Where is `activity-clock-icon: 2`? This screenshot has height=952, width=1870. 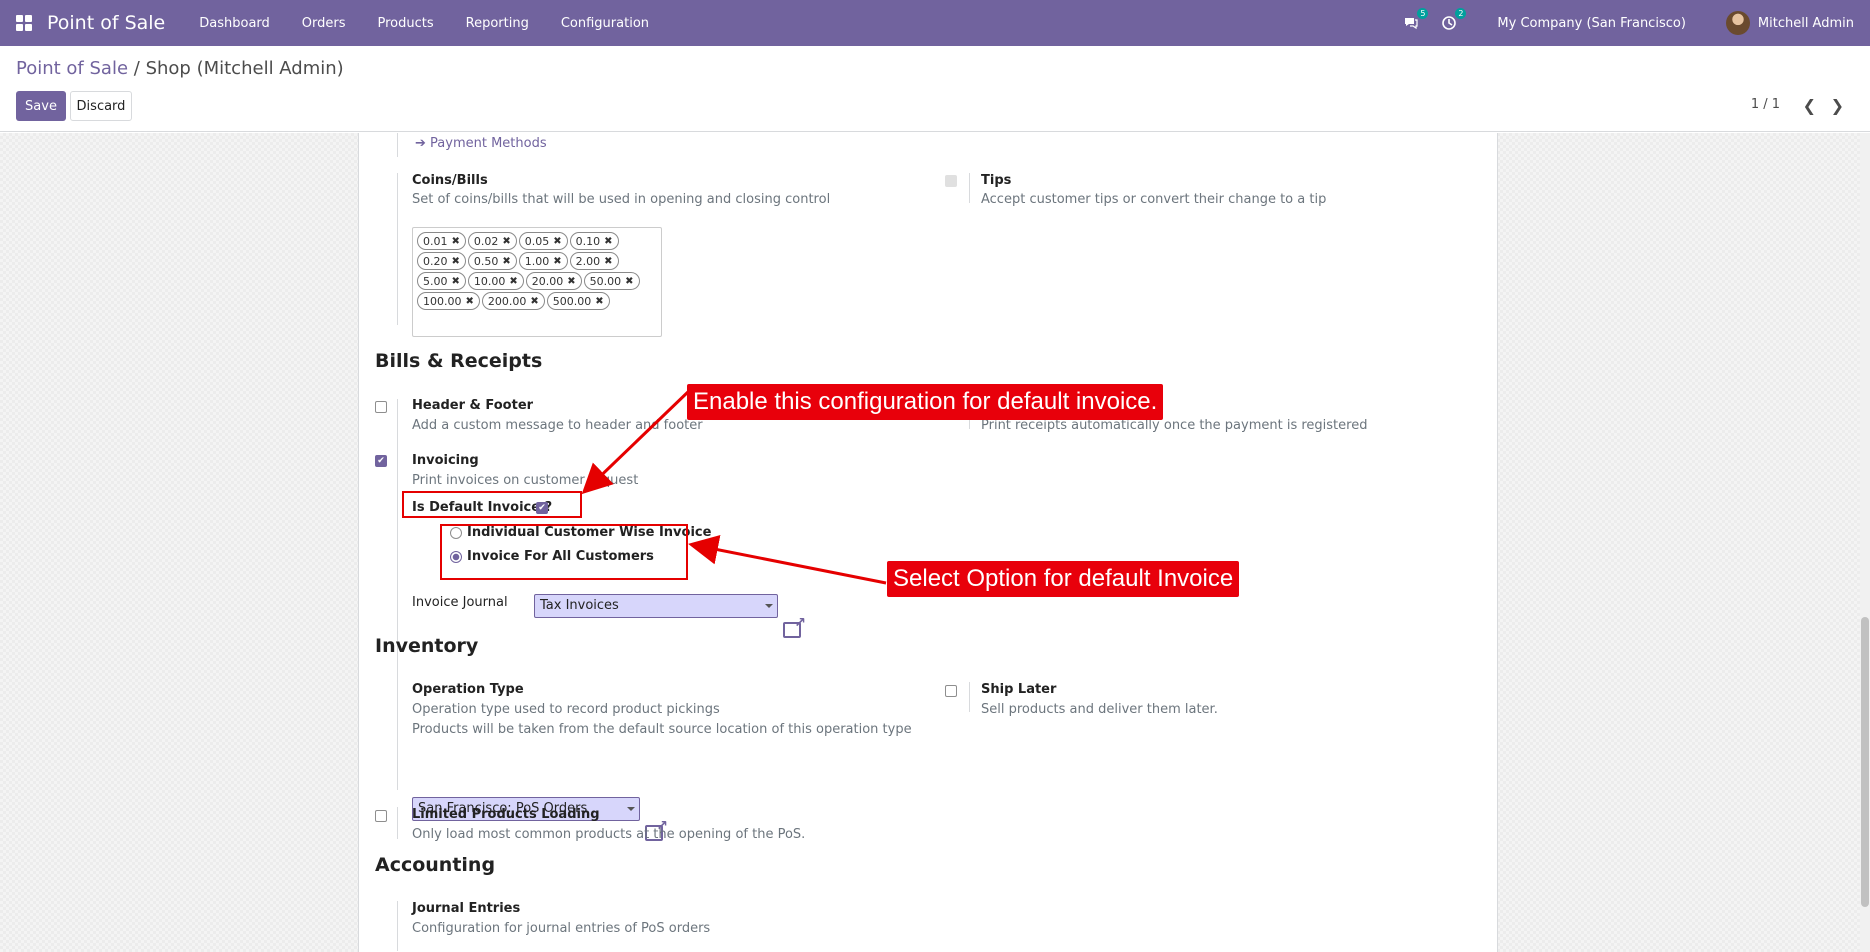
activity-clock-icon: 2 is located at coordinates (1454, 19).